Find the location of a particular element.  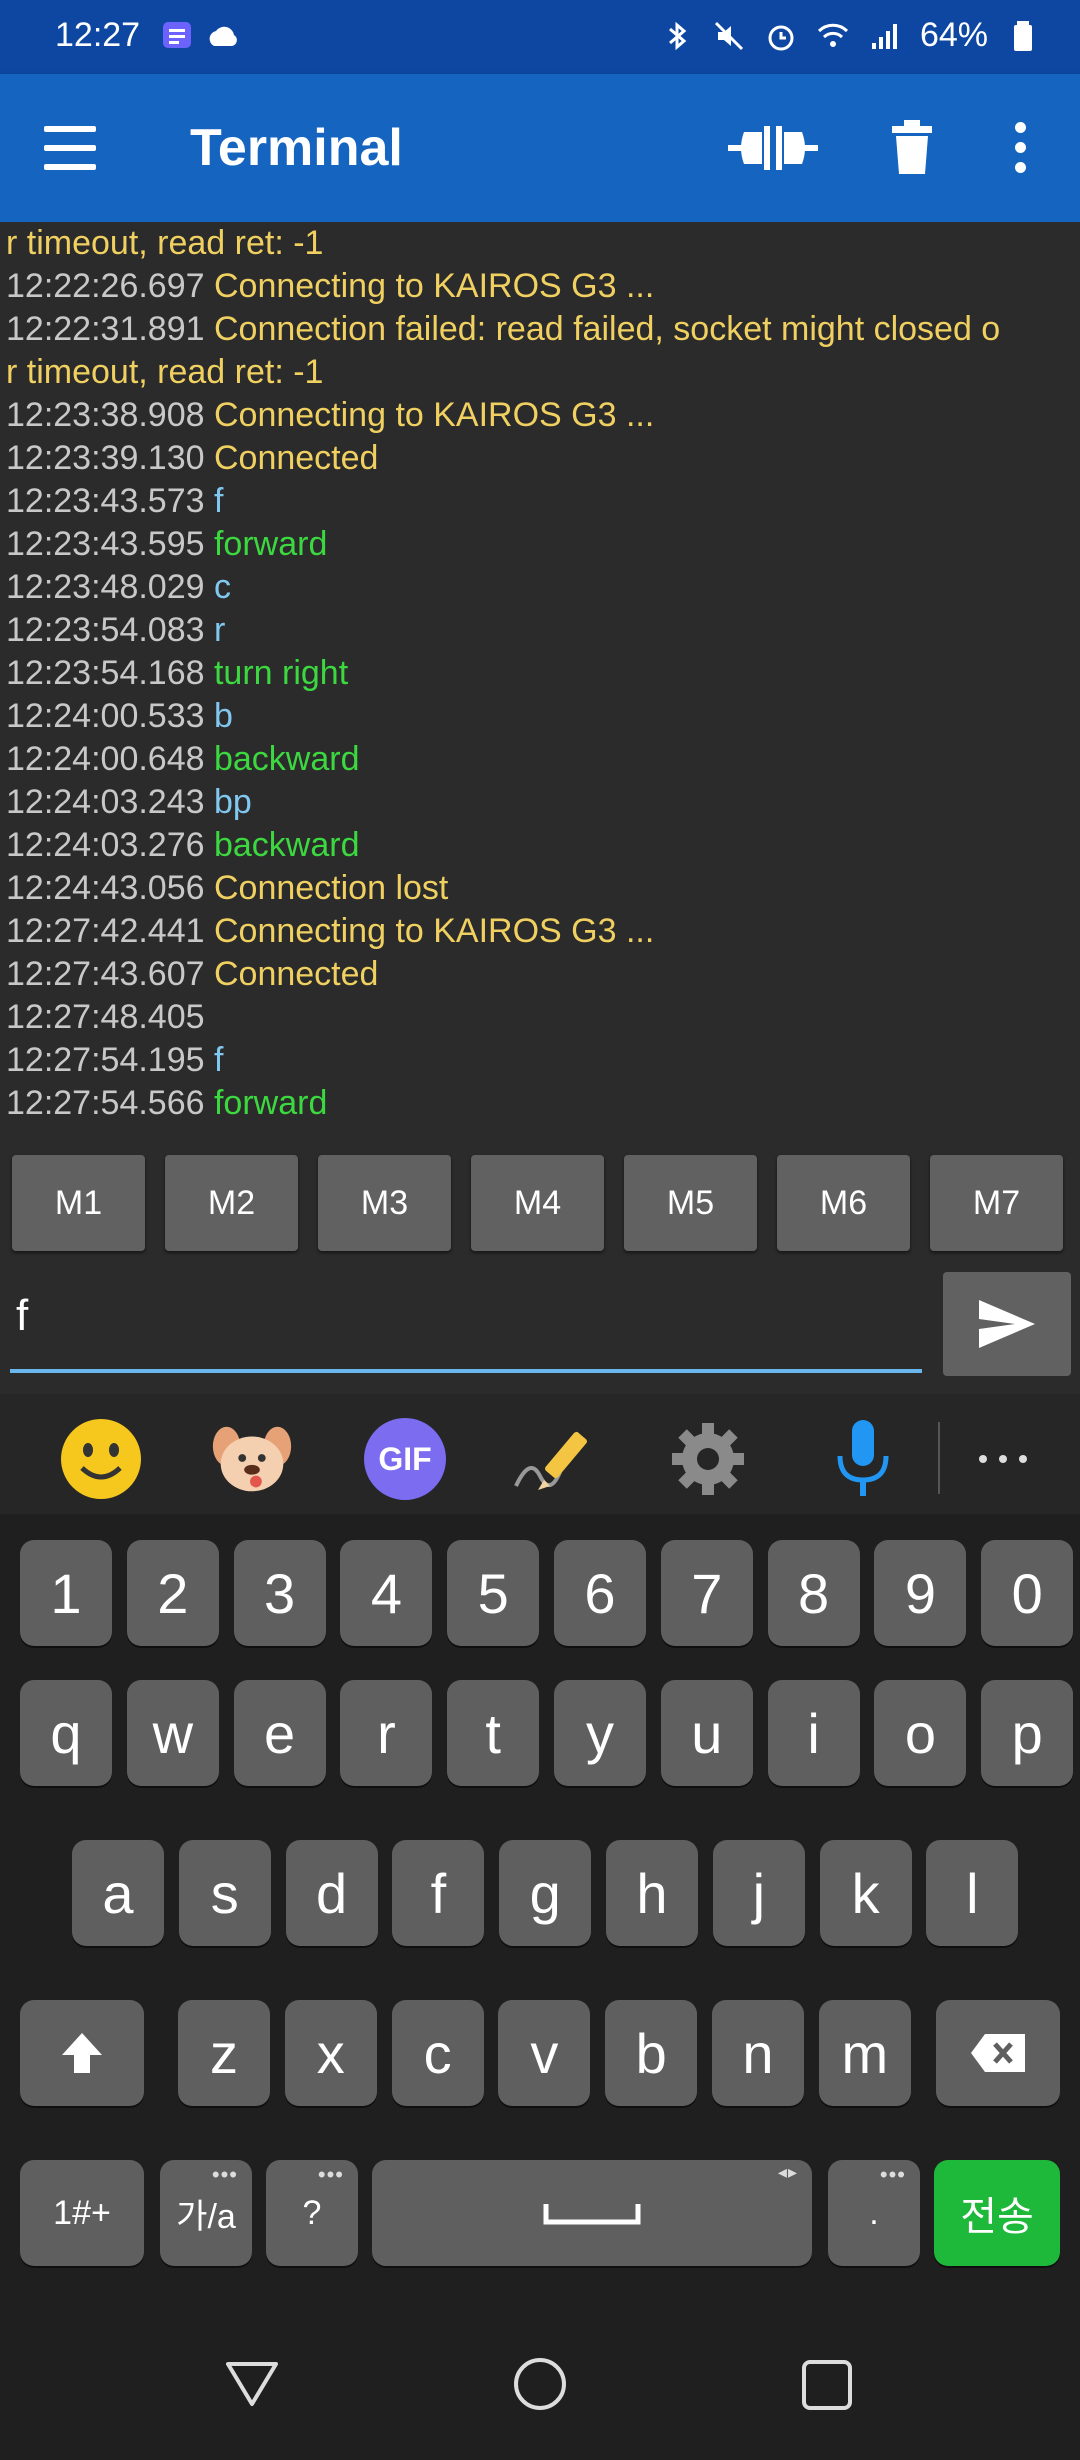

back-icon is located at coordinates (252, 2383).